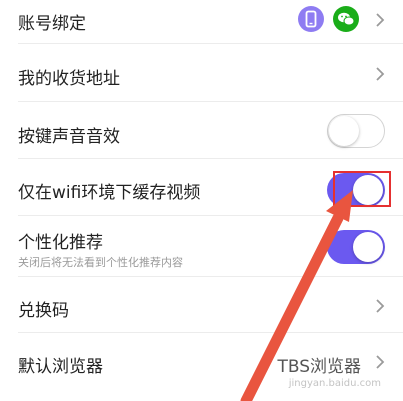  I want to click on row-label: 个性化推荐, so click(60, 243).